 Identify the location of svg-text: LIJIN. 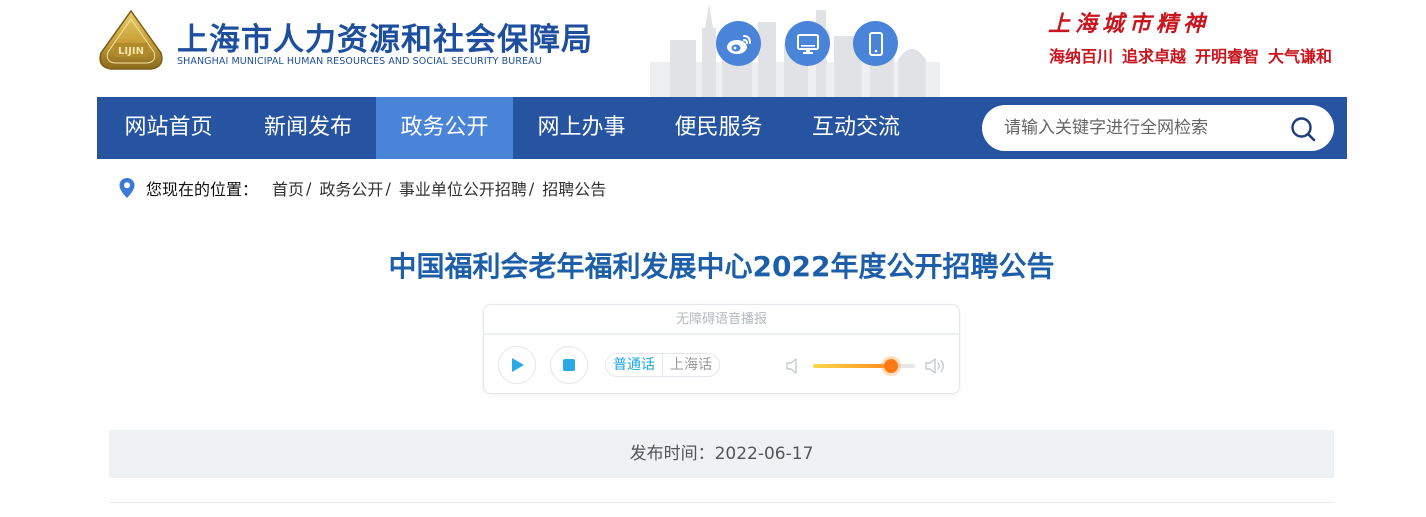
(131, 51).